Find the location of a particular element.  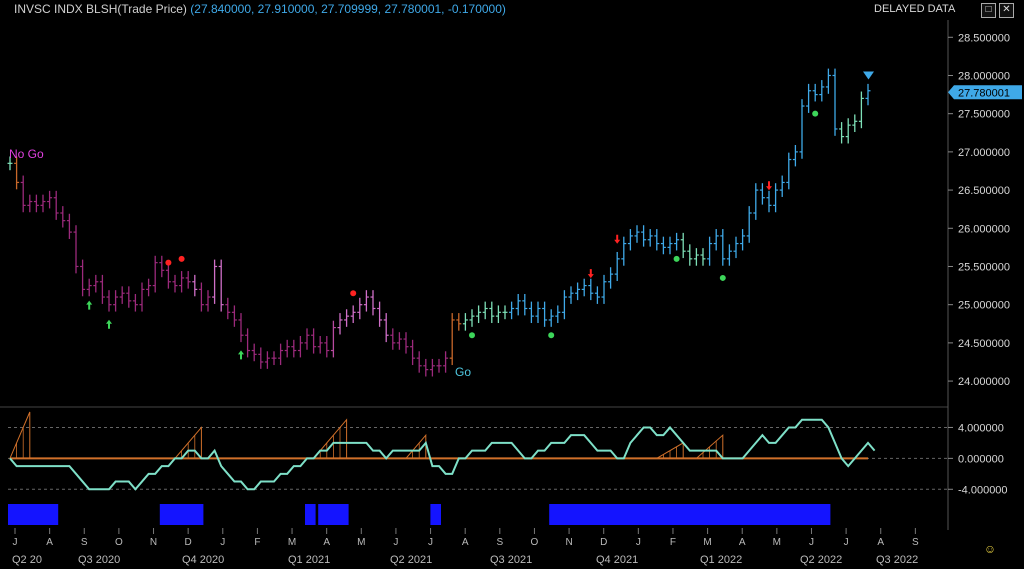

osc-tick-label: 4.000000 is located at coordinates (981, 428).